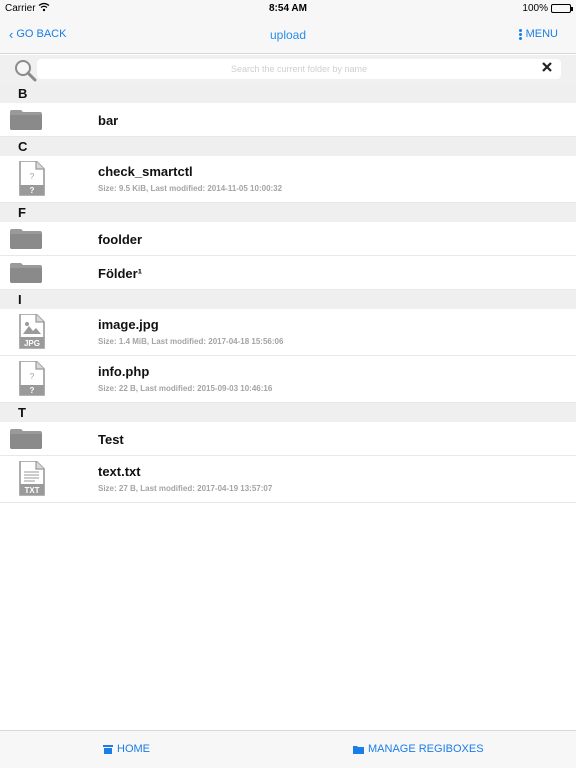 Image resolution: width=576 pixels, height=768 pixels. I want to click on clock: 8:54 AM, so click(288, 8).